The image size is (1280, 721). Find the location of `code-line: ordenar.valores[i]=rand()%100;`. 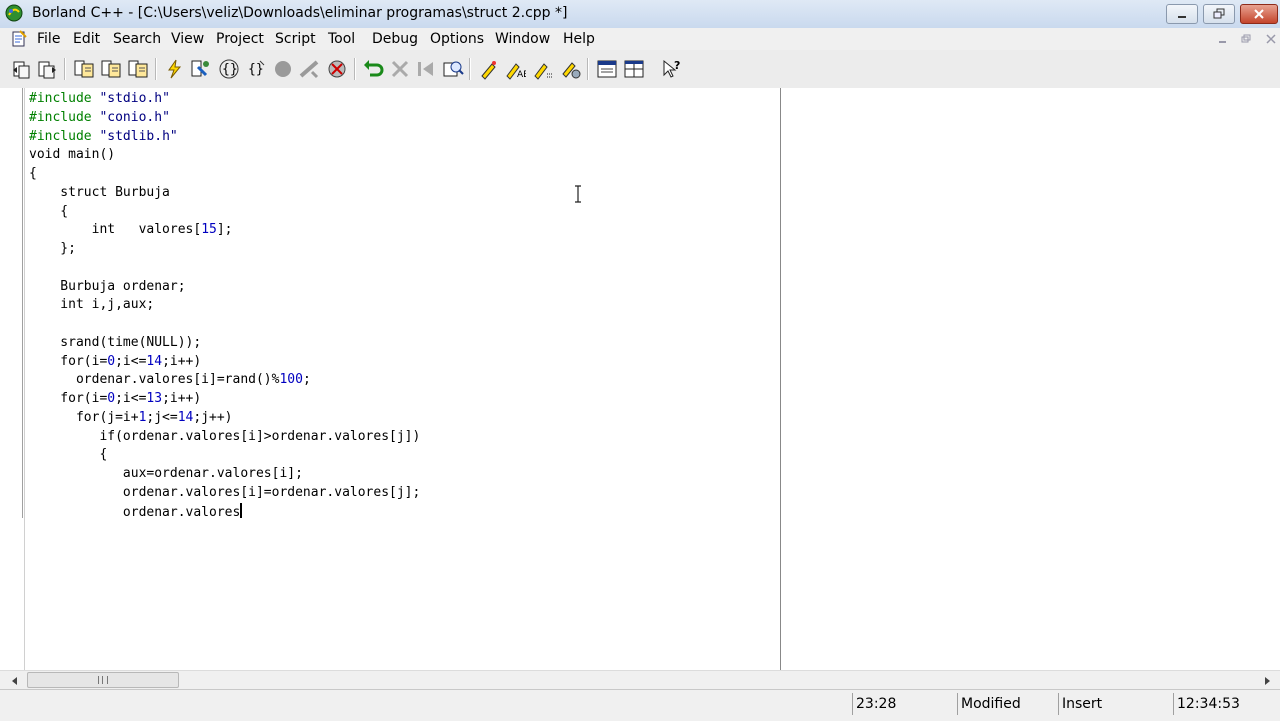

code-line: ordenar.valores[i]=rand()%100; is located at coordinates (224, 380).